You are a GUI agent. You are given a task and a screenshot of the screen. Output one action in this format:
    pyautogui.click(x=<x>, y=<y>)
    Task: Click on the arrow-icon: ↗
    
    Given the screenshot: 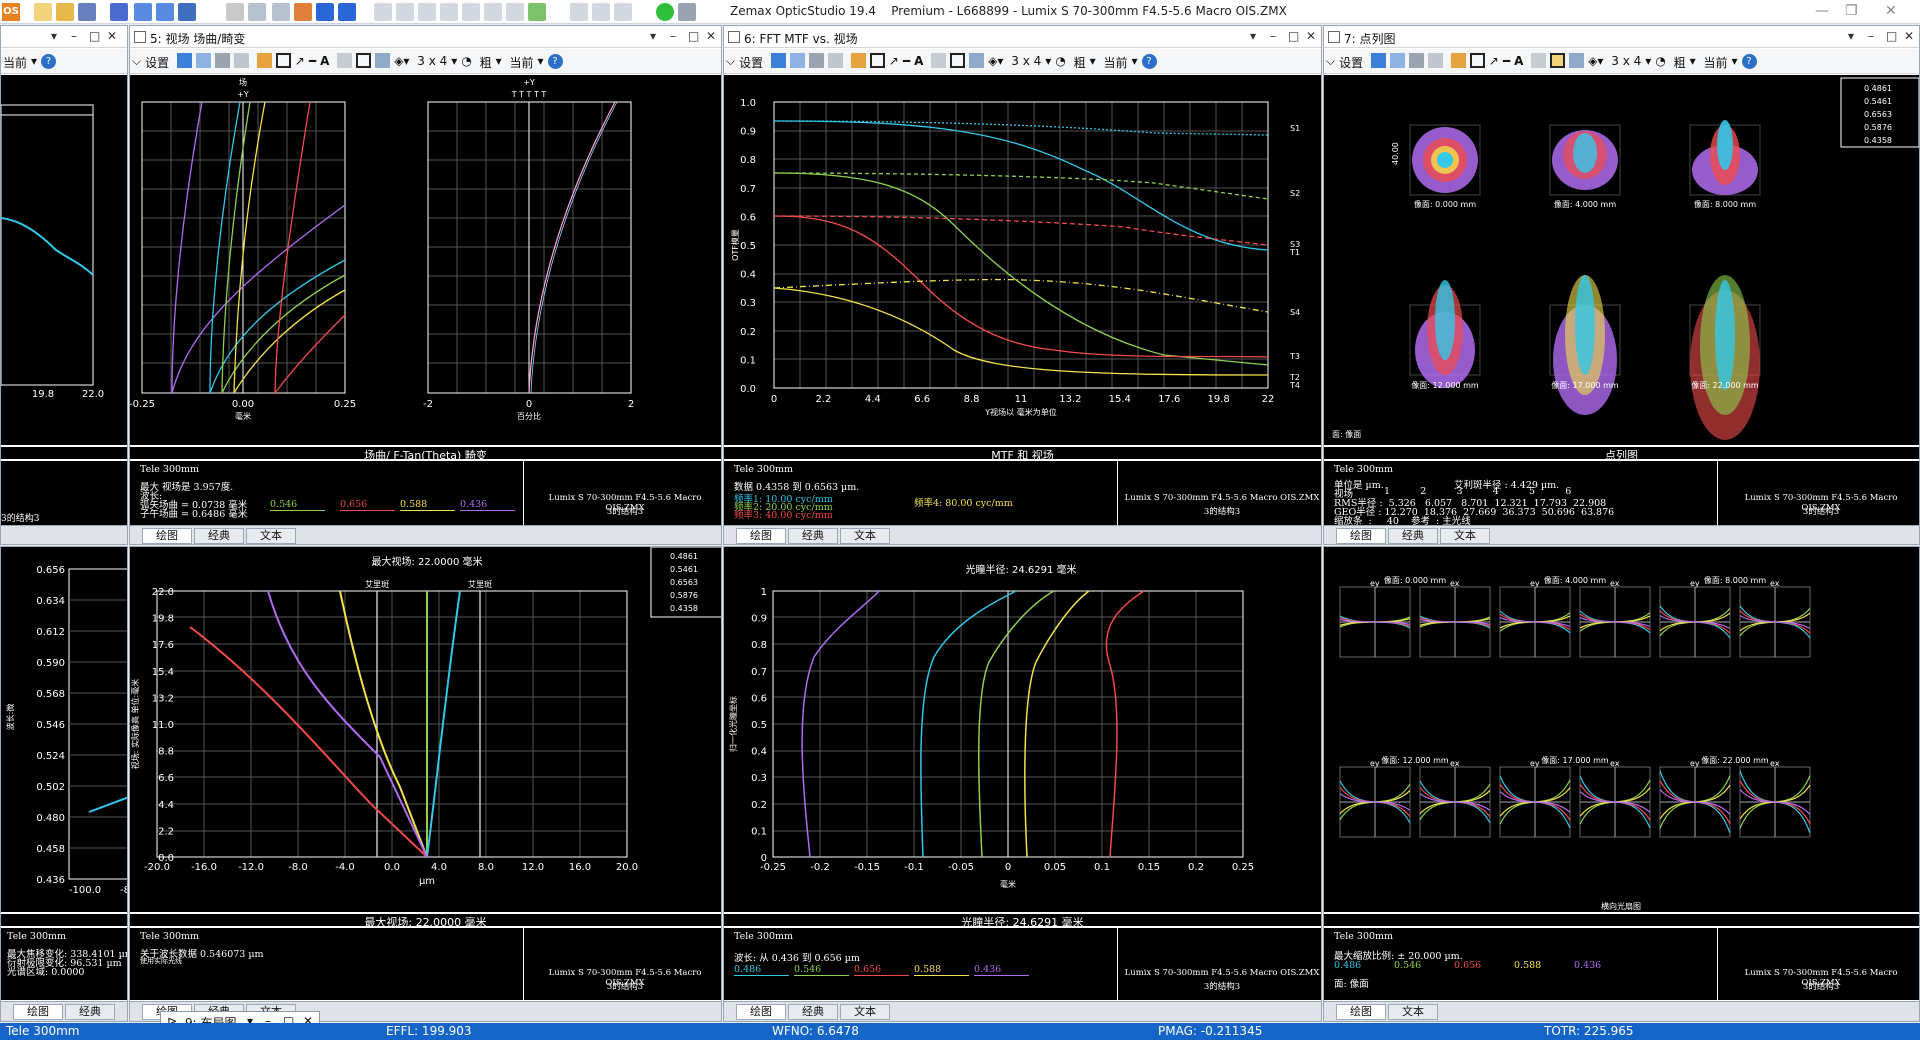 What is the action you would take?
    pyautogui.click(x=894, y=61)
    